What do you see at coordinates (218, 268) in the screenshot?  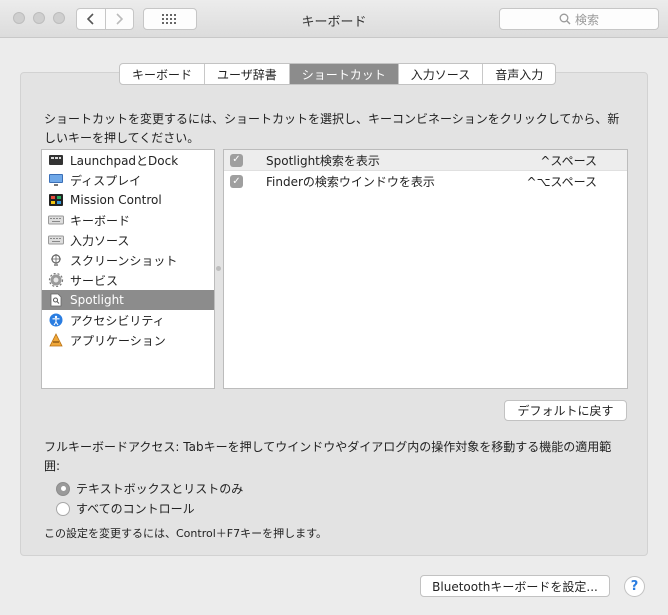 I see `split-view-handle` at bounding box center [218, 268].